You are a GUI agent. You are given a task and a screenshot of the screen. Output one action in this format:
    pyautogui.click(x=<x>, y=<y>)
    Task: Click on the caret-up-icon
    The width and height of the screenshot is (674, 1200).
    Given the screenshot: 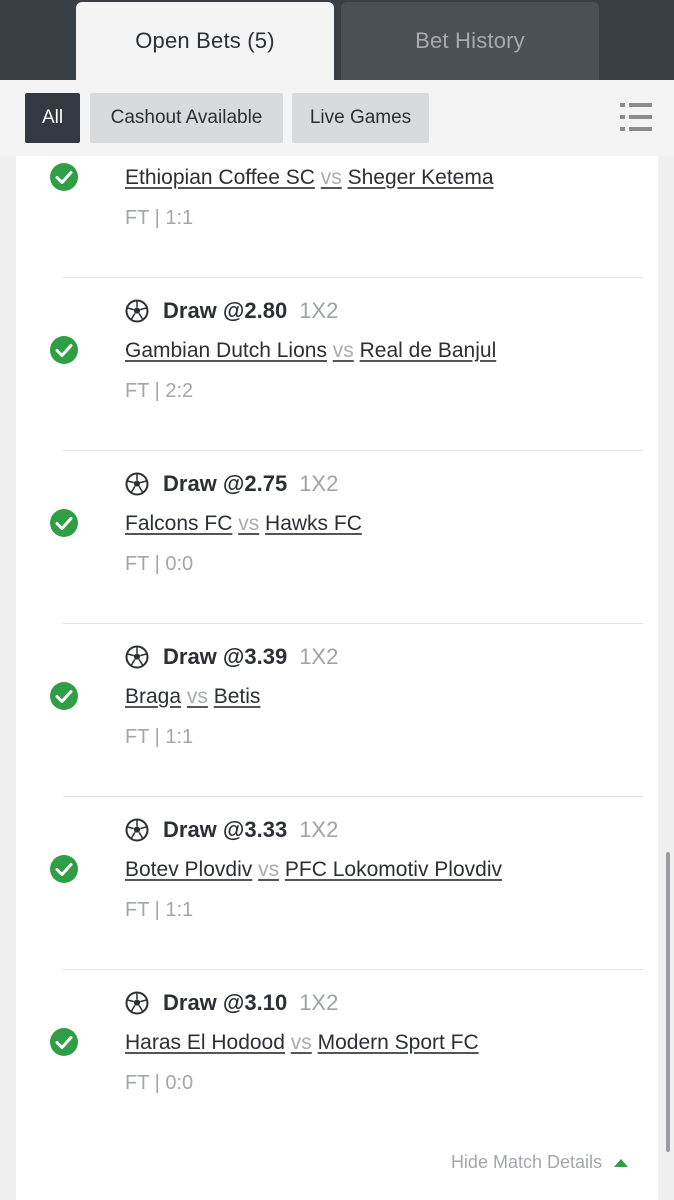 What is the action you would take?
    pyautogui.click(x=621, y=1162)
    